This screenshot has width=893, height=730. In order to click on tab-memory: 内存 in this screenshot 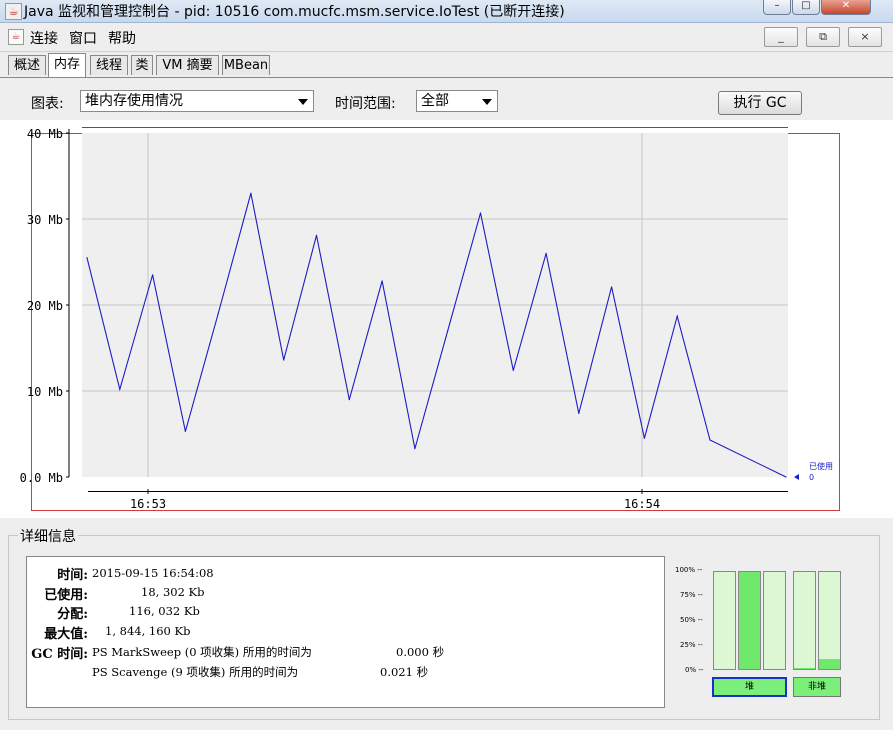, I will do `click(67, 65)`.